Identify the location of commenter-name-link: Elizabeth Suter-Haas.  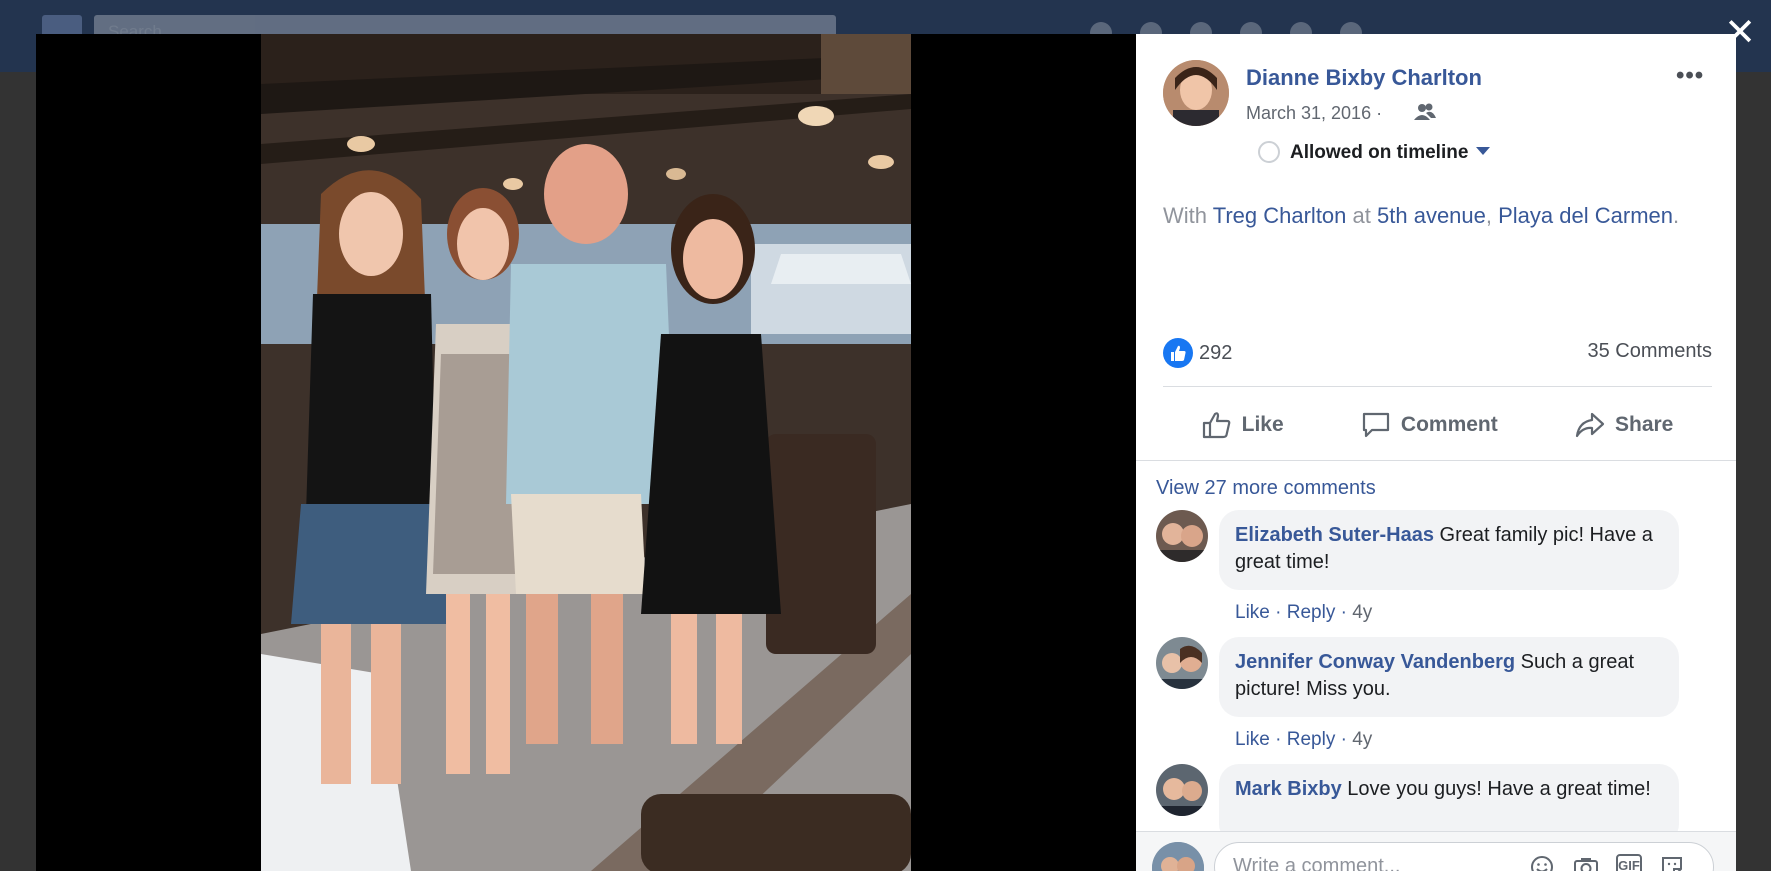
(1334, 535).